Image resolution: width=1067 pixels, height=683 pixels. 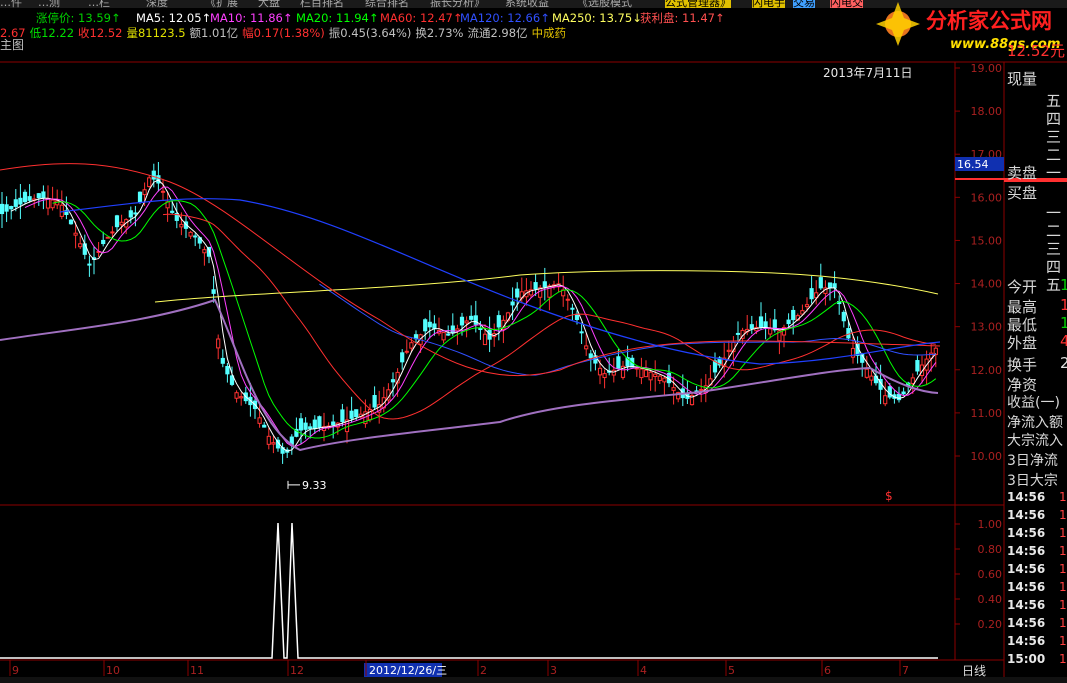 What do you see at coordinates (990, 624) in the screenshot?
I see `sub-y-tick-label: 0.20` at bounding box center [990, 624].